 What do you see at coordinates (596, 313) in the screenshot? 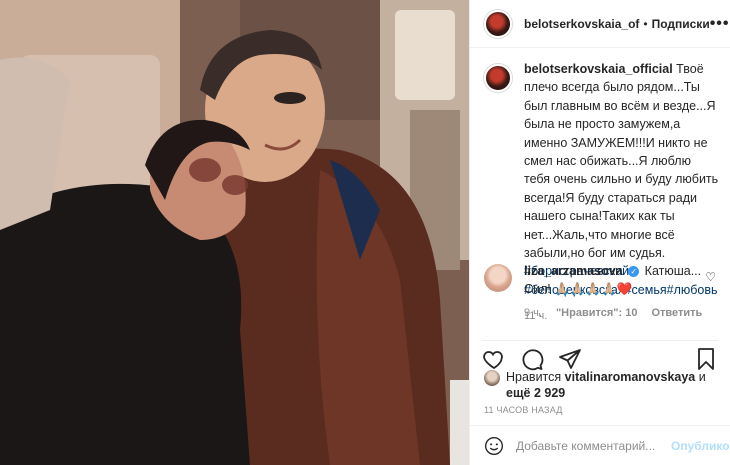
I see `comment-likes: "Нравится": 10` at bounding box center [596, 313].